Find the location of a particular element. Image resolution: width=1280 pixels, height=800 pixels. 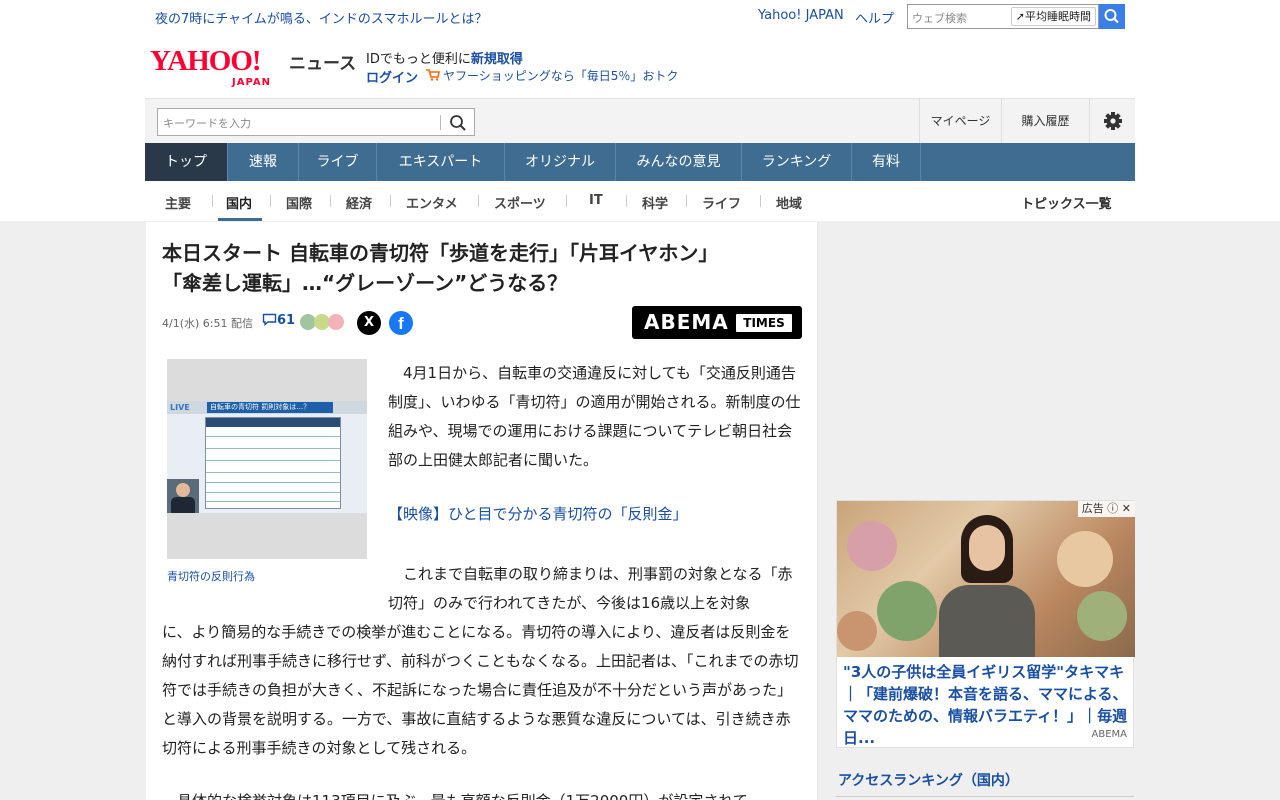

keyword-placeholder: キーワードを入力 is located at coordinates (207, 123).